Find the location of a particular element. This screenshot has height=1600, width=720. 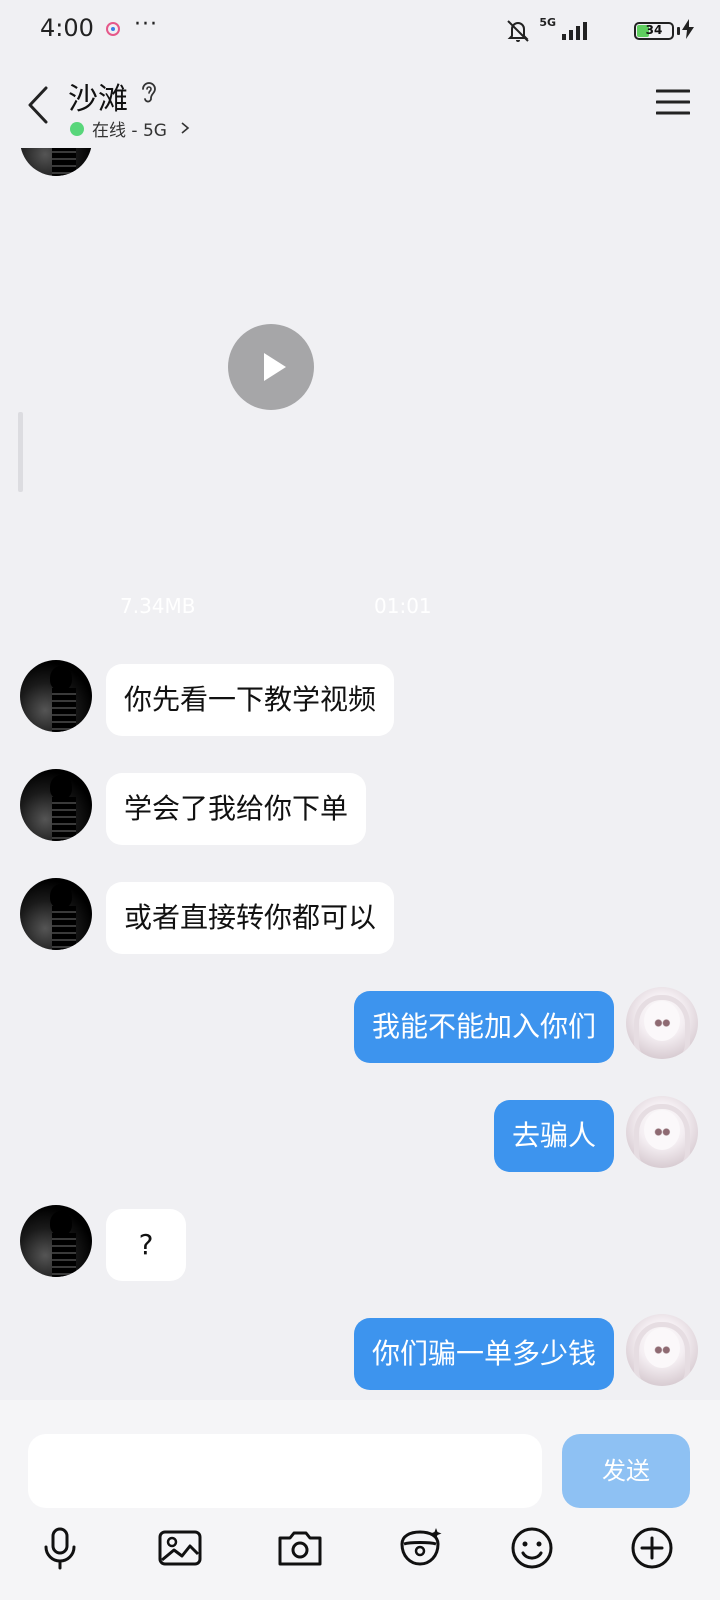

message-bubble-outgoing: 你们骗一单多少钱 is located at coordinates (483, 1354).